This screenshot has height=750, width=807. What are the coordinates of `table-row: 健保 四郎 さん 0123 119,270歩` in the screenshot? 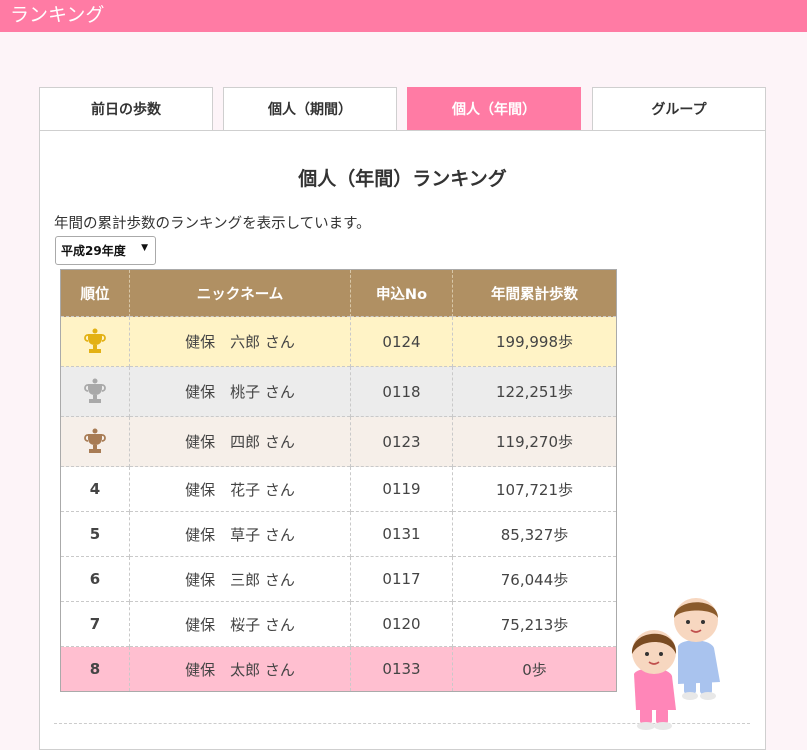 It's located at (338, 441).